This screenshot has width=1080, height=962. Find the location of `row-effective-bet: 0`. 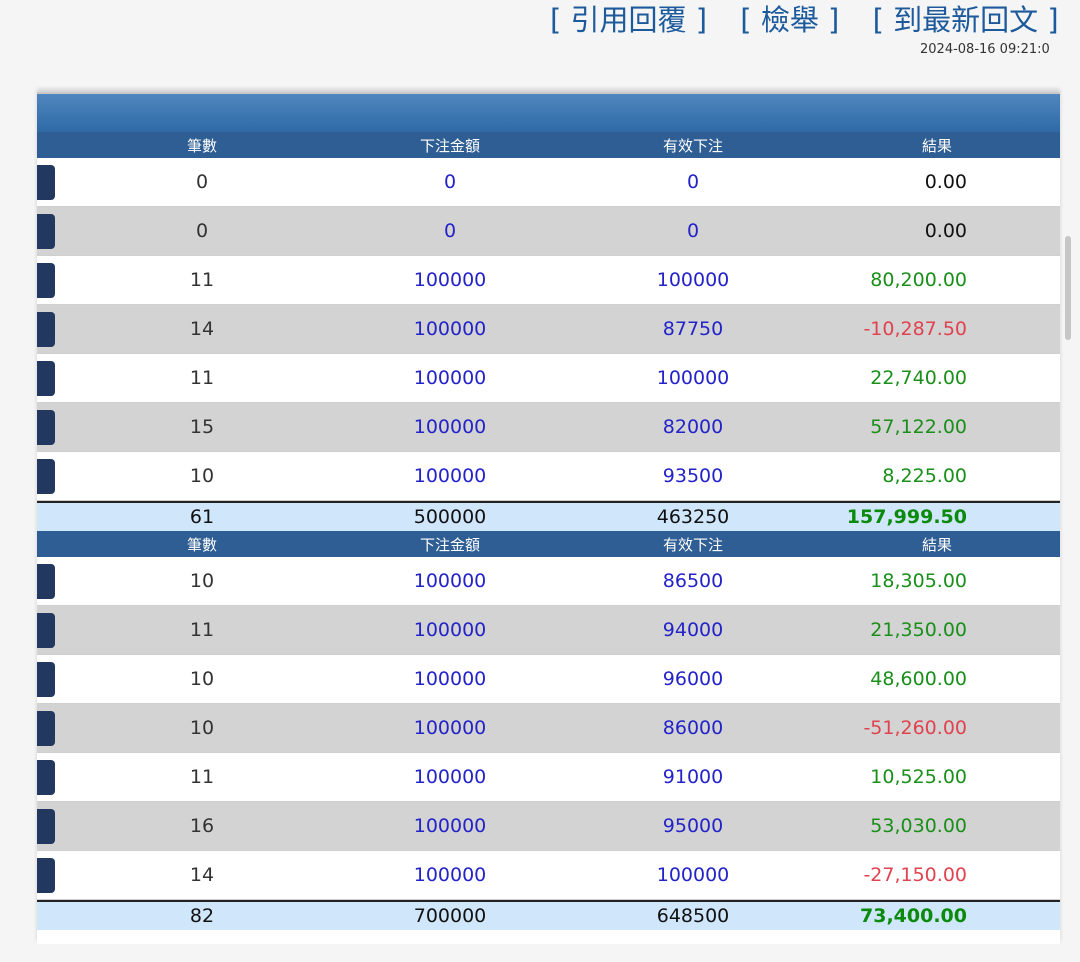

row-effective-bet: 0 is located at coordinates (693, 182).